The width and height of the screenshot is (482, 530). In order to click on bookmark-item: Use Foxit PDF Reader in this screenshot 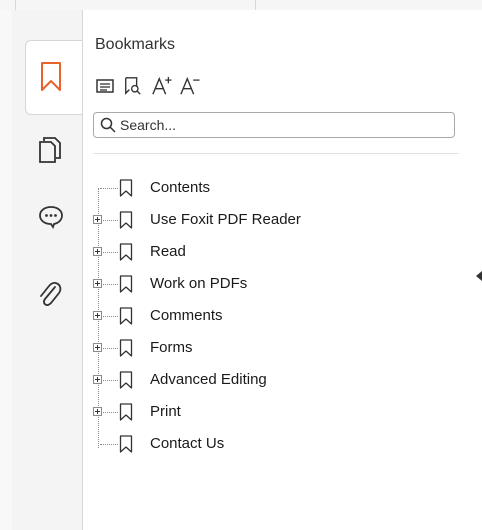, I will do `click(190, 220)`.